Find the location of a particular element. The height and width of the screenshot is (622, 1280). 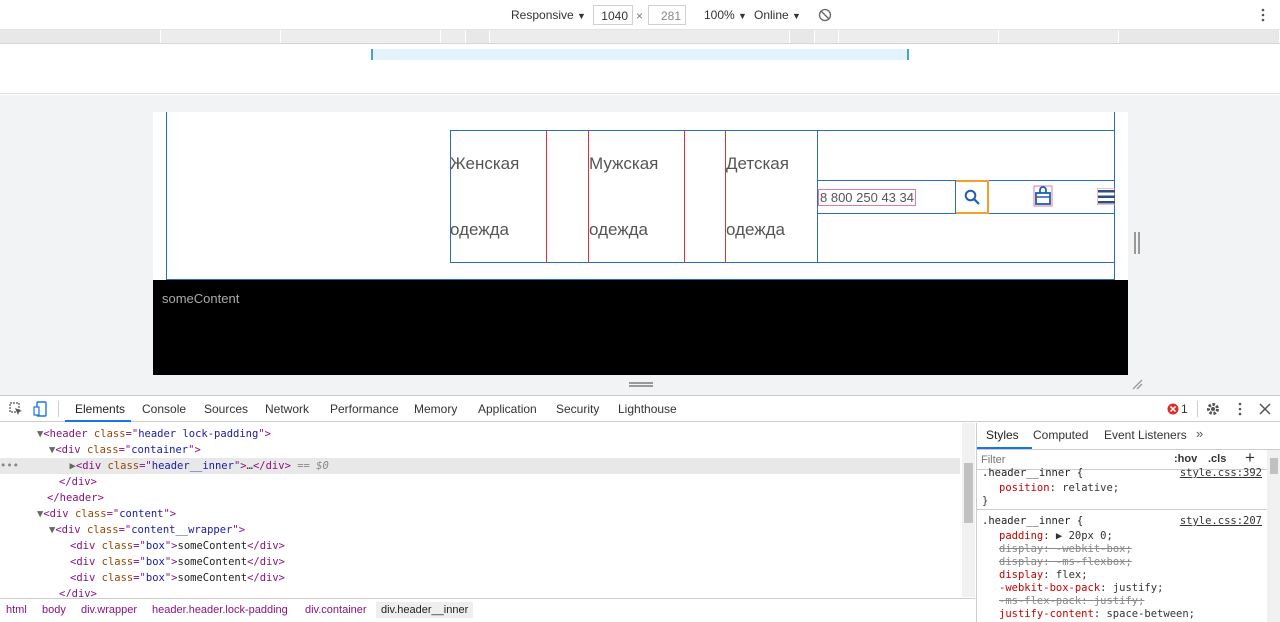

device-toggle-icon is located at coordinates (40, 409).